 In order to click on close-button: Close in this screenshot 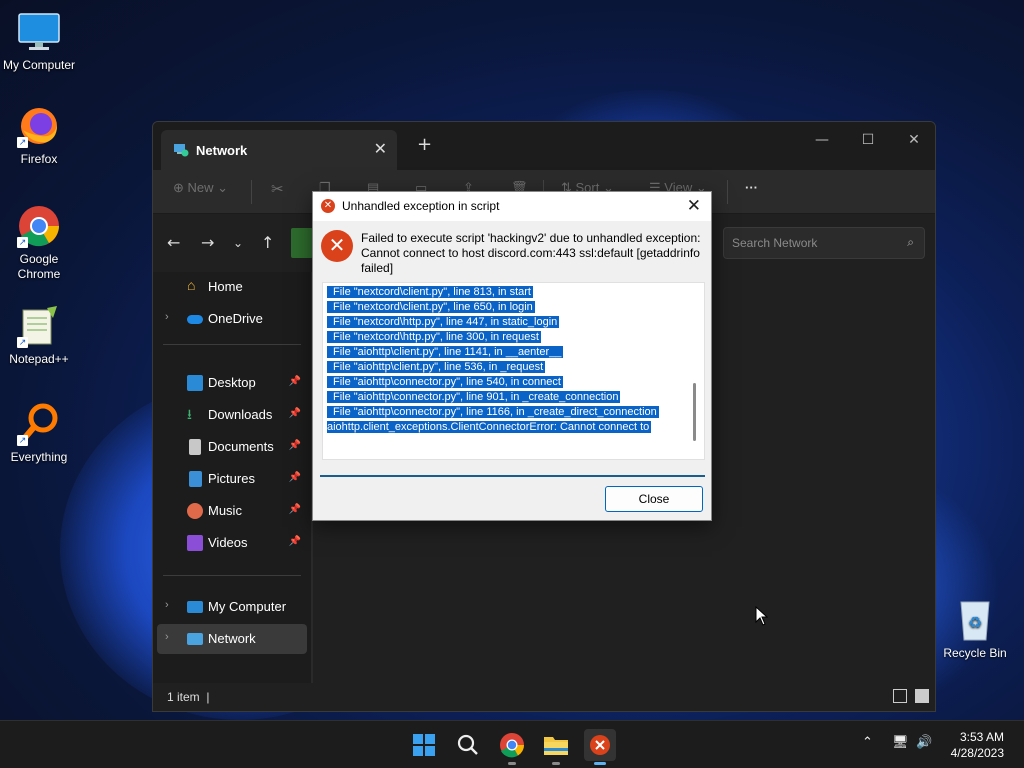, I will do `click(654, 499)`.